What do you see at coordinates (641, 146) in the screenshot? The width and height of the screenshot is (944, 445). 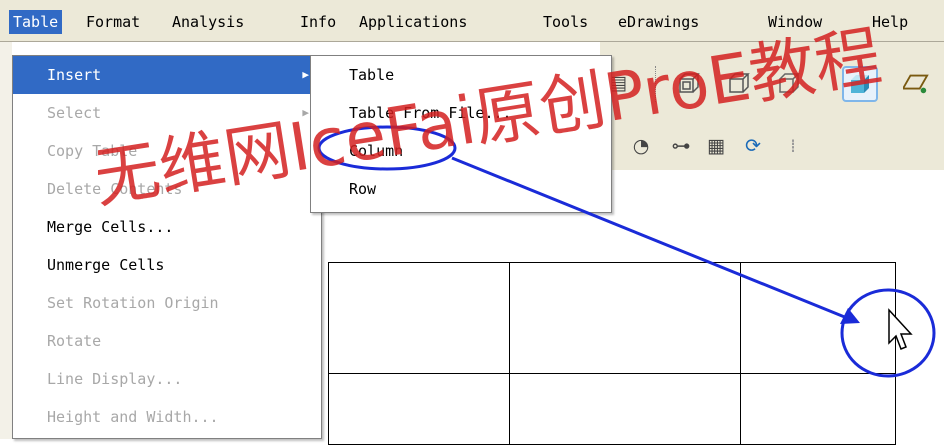 I see `display-style-icon: ◔` at bounding box center [641, 146].